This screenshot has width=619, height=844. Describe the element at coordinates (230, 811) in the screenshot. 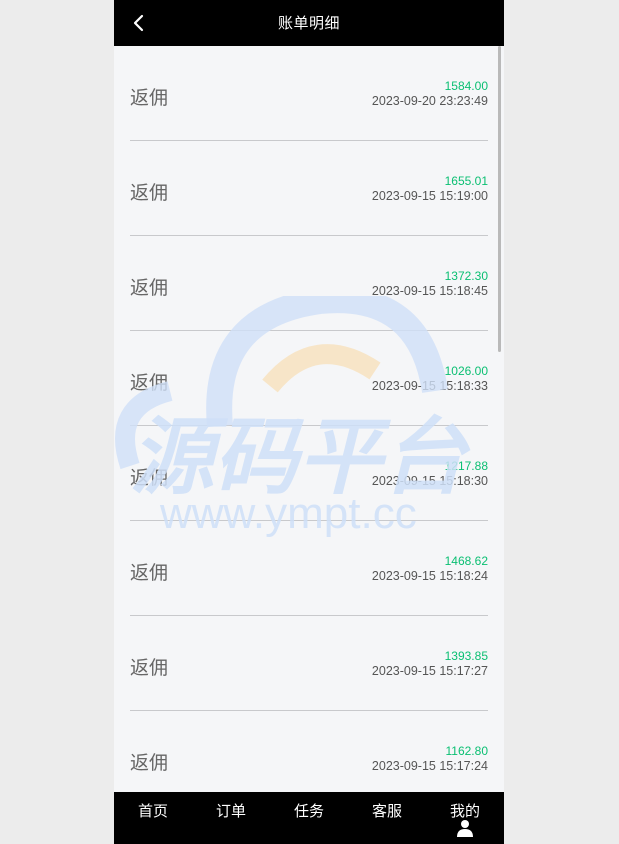

I see `tab-label: 订单` at that location.